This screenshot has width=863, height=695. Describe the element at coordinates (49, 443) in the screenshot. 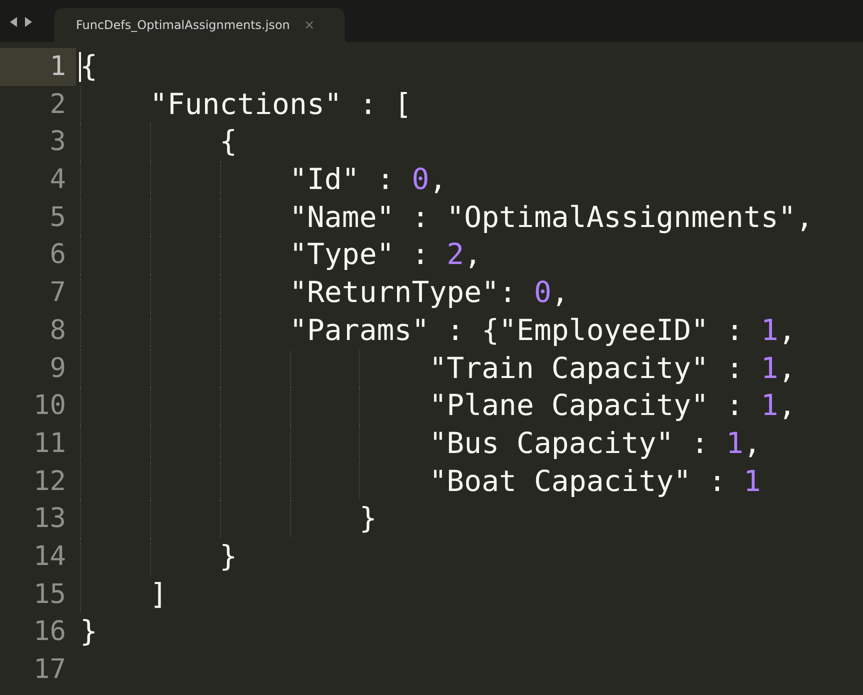

I see `line-number: 11` at that location.